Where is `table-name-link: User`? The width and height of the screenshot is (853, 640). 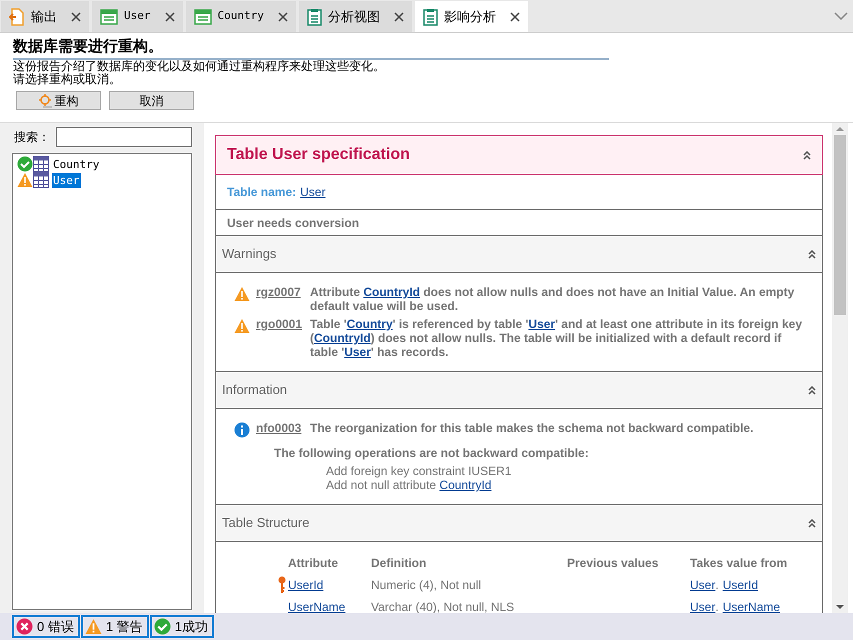
table-name-link: User is located at coordinates (313, 192).